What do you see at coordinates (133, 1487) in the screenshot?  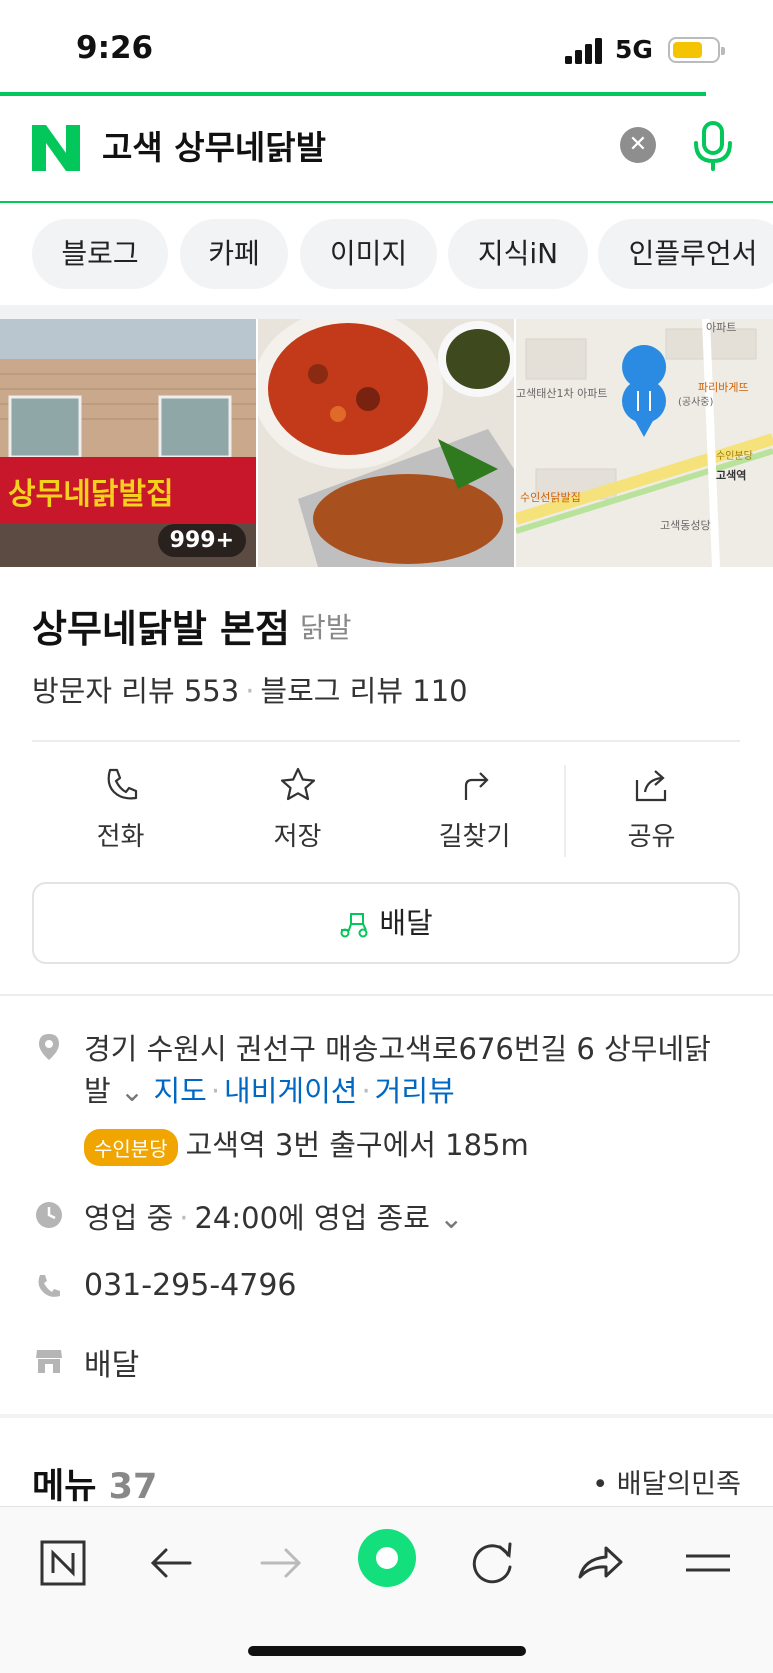 I see `menu-count: 37` at bounding box center [133, 1487].